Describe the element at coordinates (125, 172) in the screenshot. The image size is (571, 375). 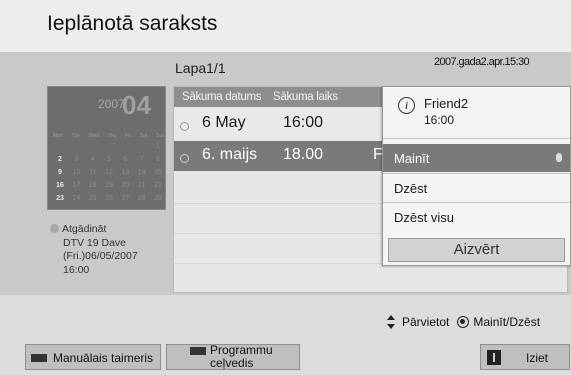
I see `calendar-day: 13` at that location.